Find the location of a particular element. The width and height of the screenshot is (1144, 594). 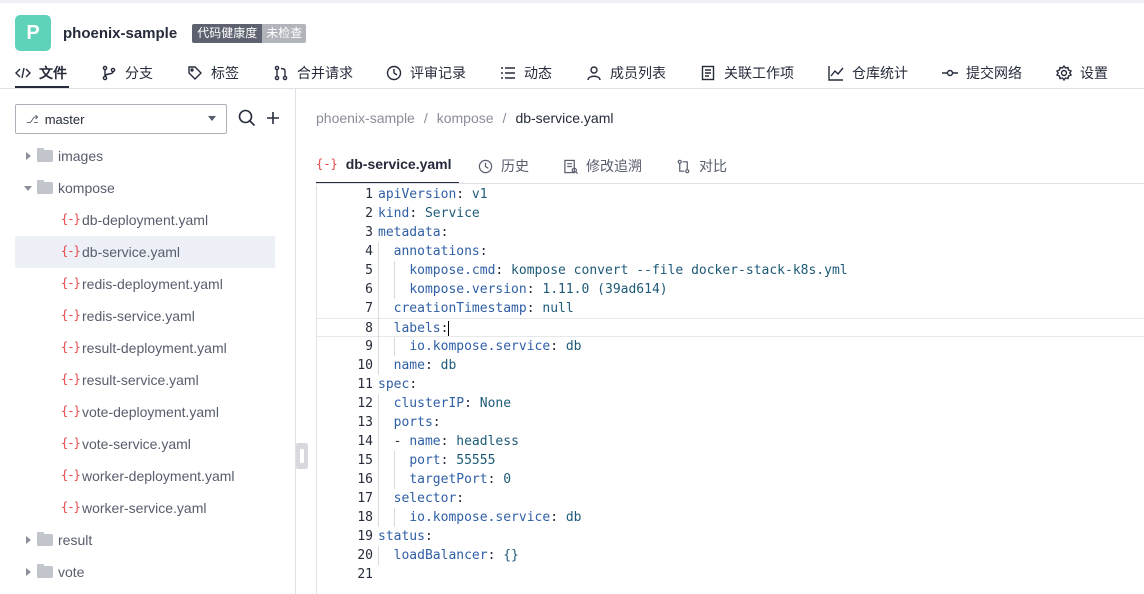

line-number: 3 is located at coordinates (369, 232).